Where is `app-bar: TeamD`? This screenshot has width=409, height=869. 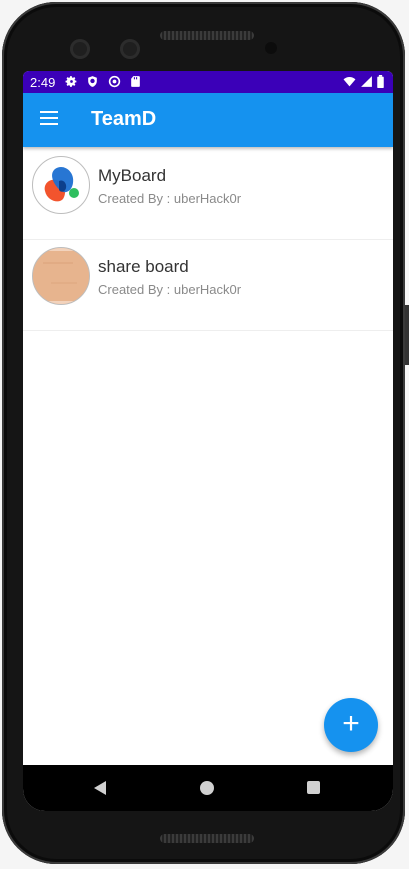
app-bar: TeamD is located at coordinates (208, 120).